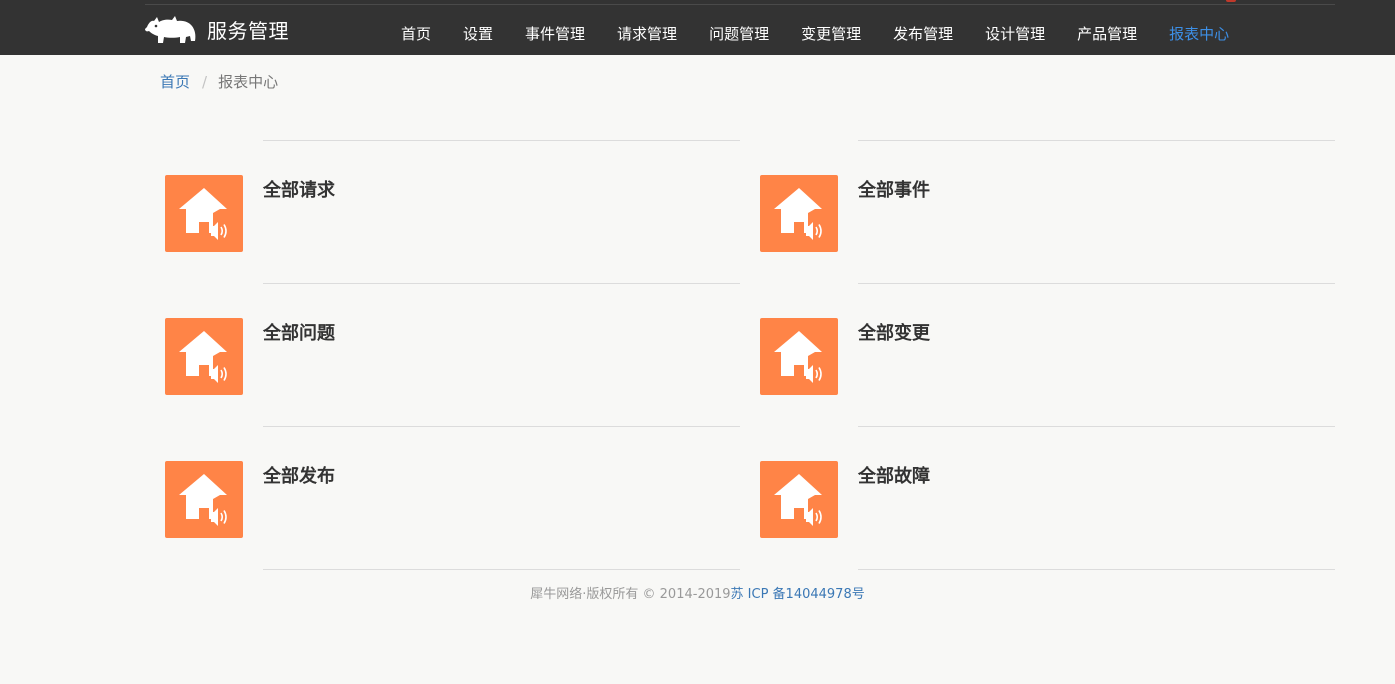  I want to click on breadcrumb-home-link: 首页, so click(175, 81).